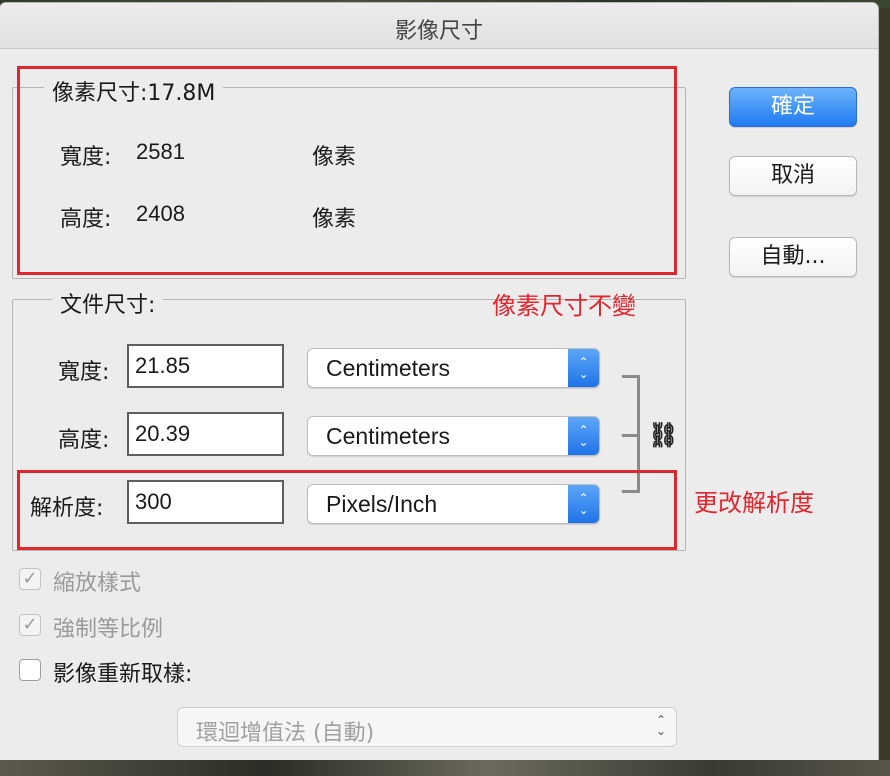  What do you see at coordinates (445, 768) in the screenshot?
I see `background-photo-bottom` at bounding box center [445, 768].